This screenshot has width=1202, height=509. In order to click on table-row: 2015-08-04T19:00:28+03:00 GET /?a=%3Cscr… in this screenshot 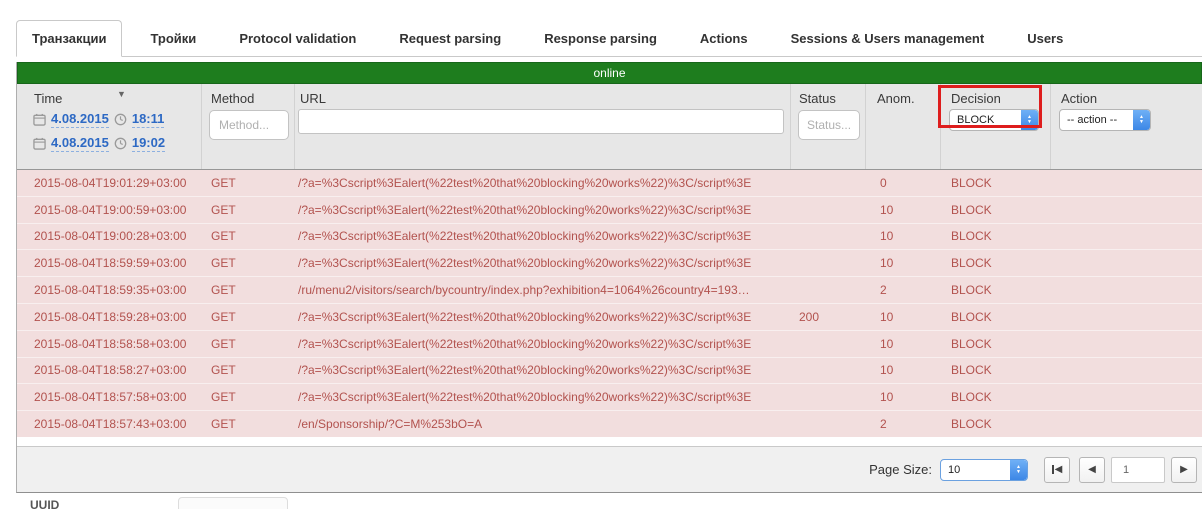, I will do `click(609, 237)`.